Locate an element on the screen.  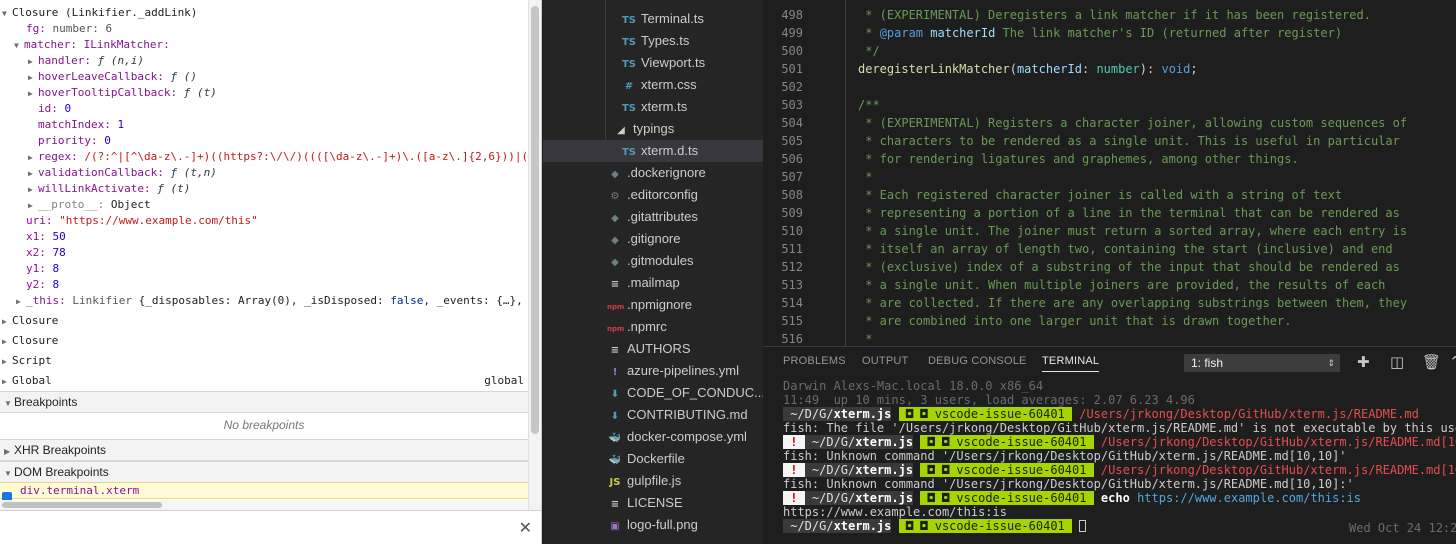
explorer-item: TS xterm.ts is located at coordinates (653, 107).